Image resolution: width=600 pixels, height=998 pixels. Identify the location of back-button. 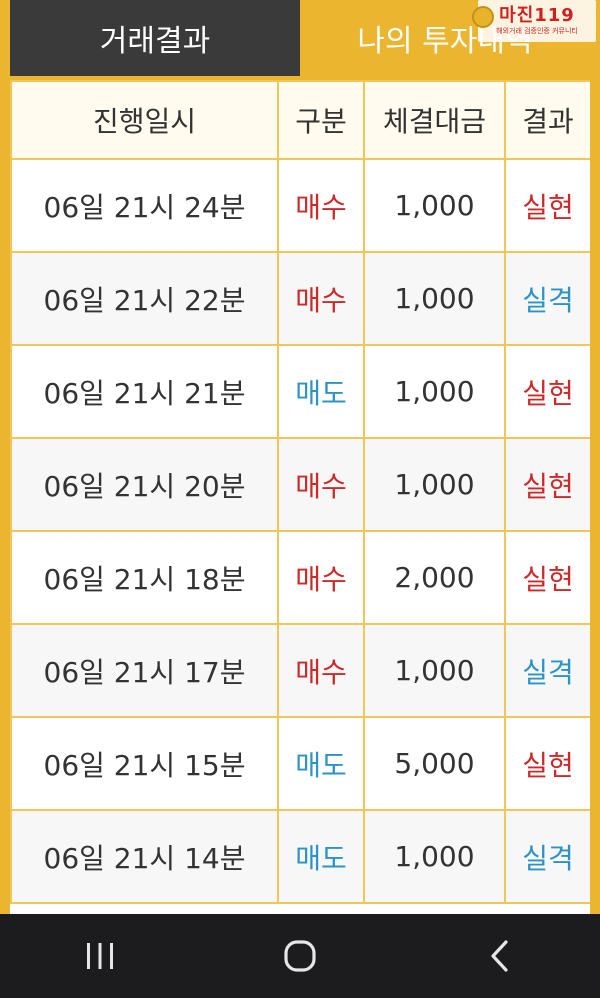
(500, 956).